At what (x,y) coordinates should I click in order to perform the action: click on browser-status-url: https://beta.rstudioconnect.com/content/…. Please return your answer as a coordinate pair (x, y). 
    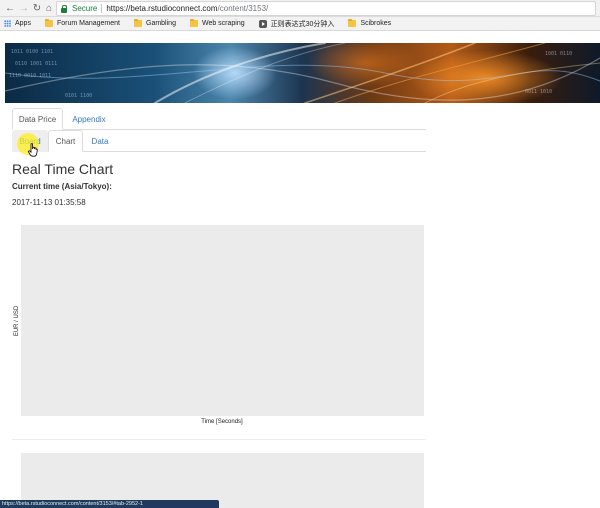
    Looking at the image, I should click on (109, 504).